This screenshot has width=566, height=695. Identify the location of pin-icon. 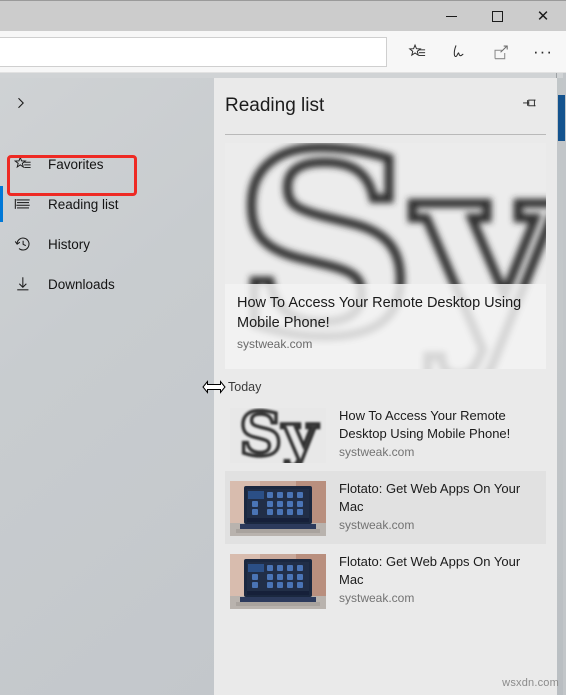
(529, 106).